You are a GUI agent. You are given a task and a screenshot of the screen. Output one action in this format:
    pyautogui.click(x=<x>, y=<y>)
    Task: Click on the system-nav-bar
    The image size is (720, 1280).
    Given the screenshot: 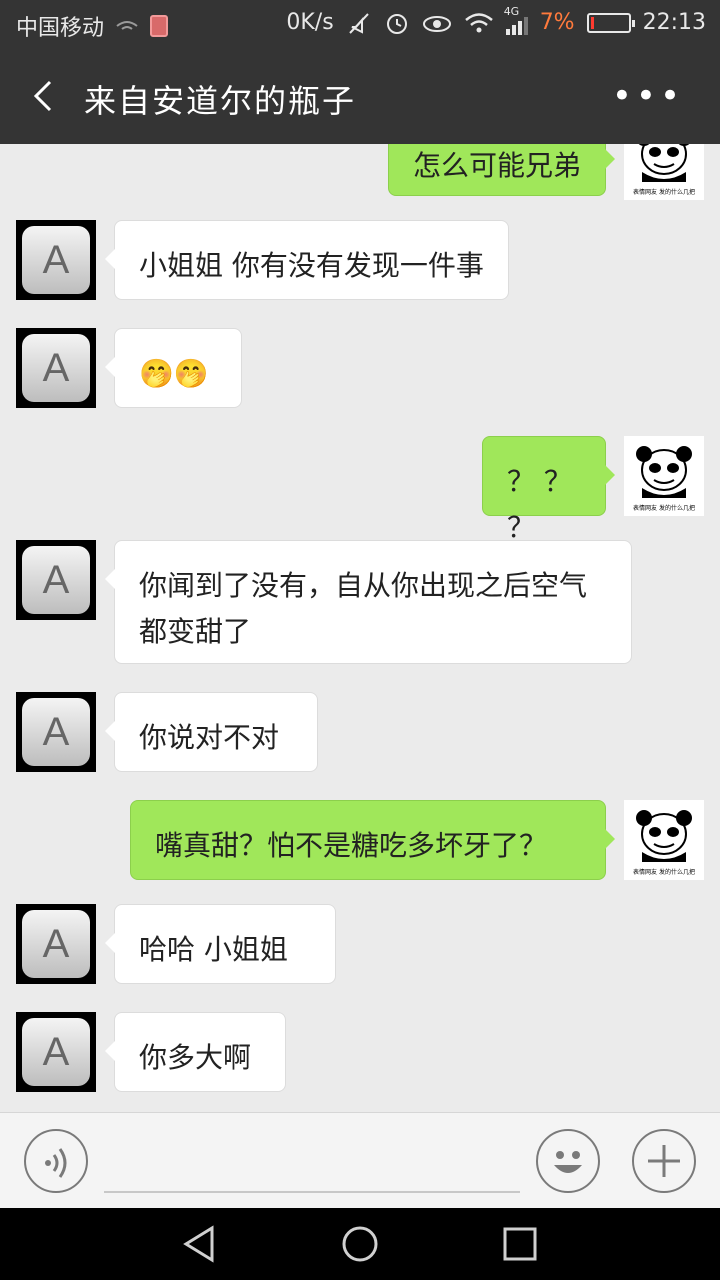 What is the action you would take?
    pyautogui.click(x=360, y=1244)
    